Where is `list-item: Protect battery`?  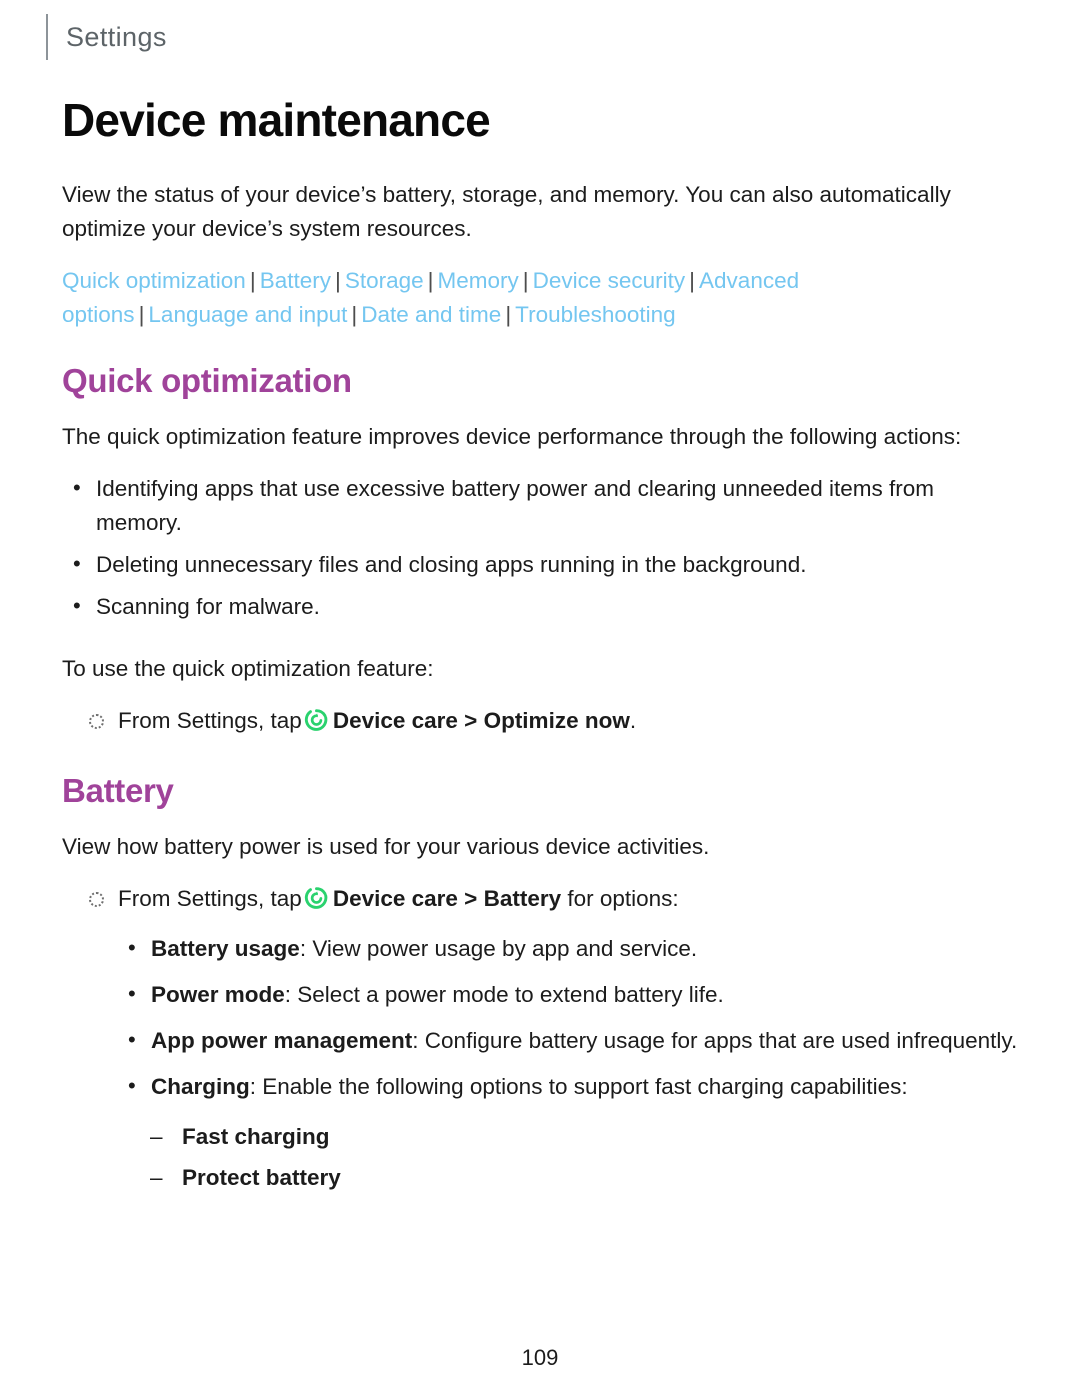 list-item: Protect battery is located at coordinates (586, 1177).